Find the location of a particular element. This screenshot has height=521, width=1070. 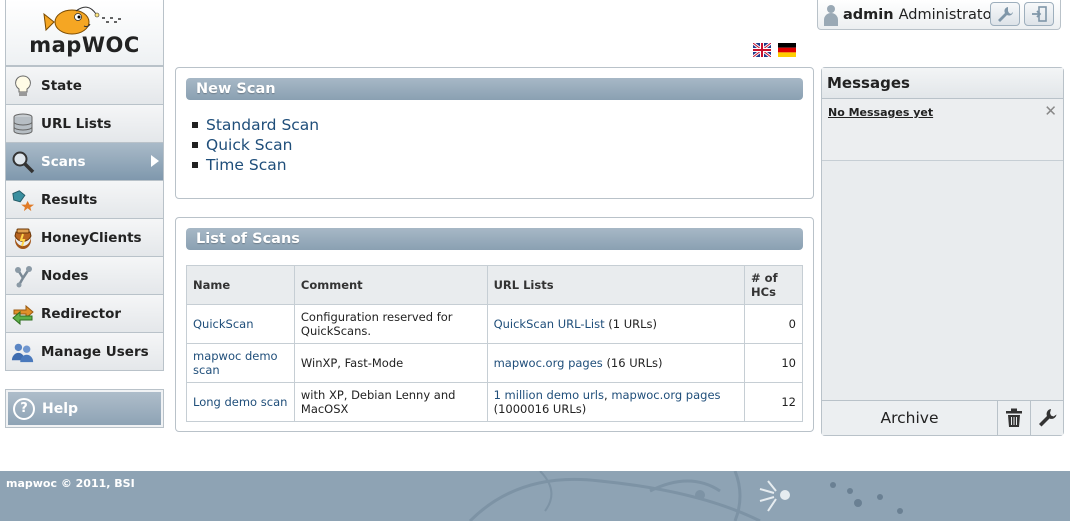

sidebar-item-label: State is located at coordinates (61, 85).